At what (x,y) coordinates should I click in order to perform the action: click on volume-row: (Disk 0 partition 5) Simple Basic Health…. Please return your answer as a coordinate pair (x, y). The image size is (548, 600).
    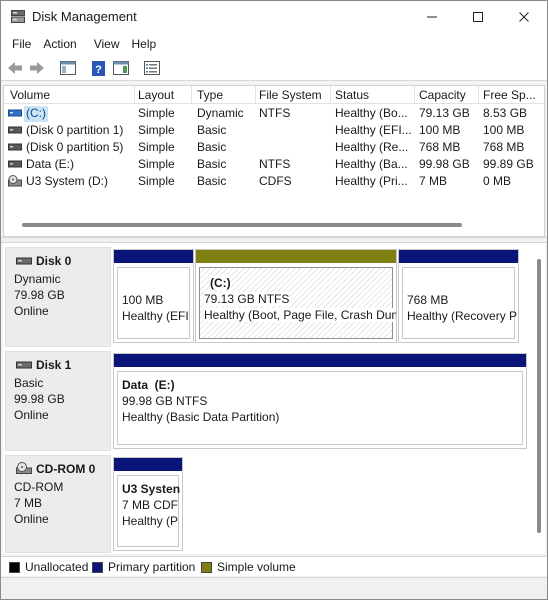
    Looking at the image, I should click on (274, 147).